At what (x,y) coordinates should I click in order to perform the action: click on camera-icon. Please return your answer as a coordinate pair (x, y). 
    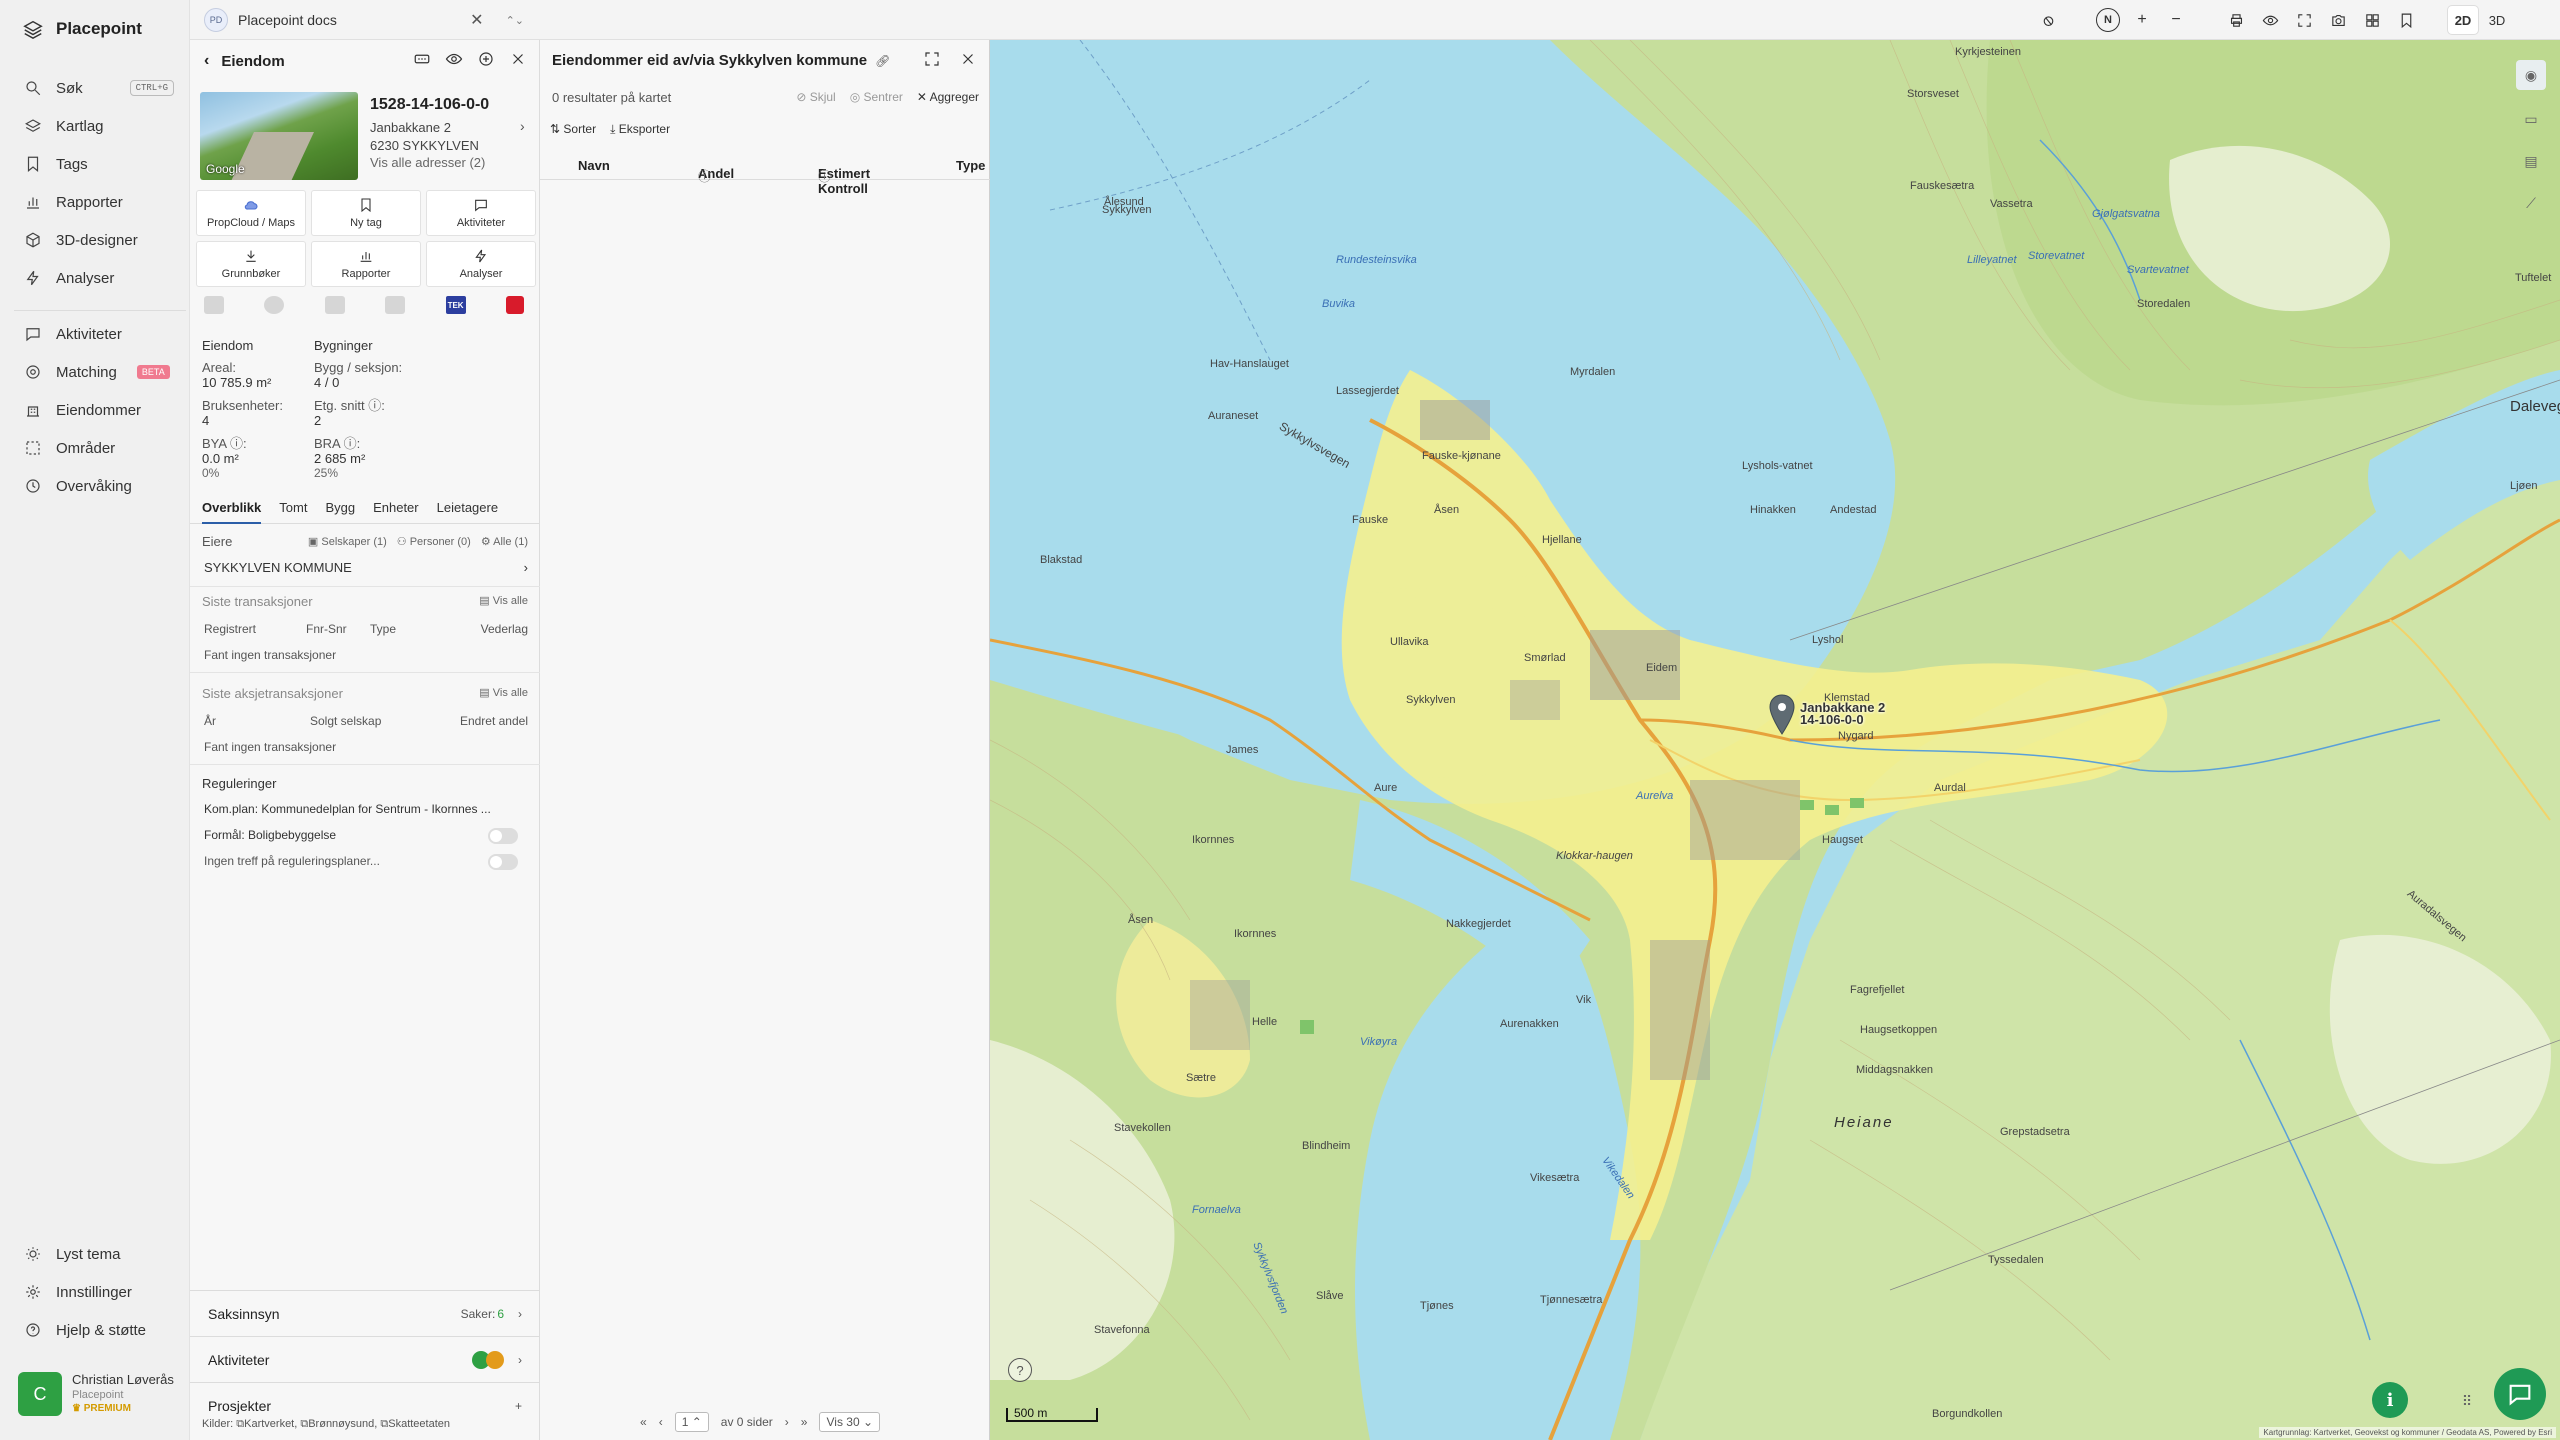
    Looking at the image, I should click on (2338, 20).